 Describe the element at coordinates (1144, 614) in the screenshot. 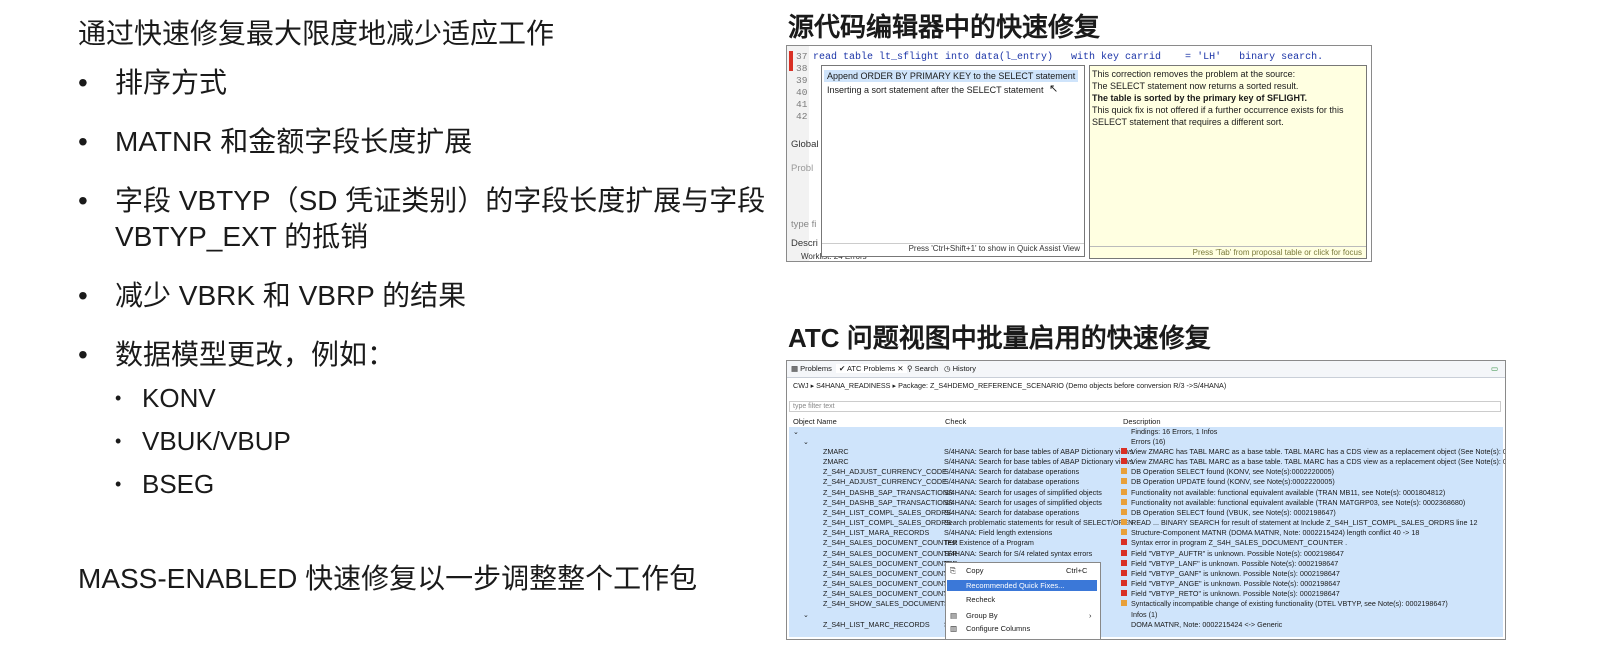

I see `infos-group: Infos (1)` at that location.